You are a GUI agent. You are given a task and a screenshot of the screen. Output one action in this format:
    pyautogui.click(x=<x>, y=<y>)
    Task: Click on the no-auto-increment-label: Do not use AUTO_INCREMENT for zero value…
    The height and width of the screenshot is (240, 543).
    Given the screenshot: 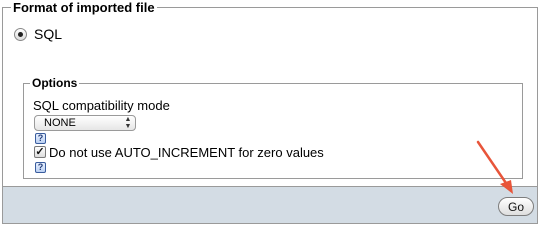 What is the action you would take?
    pyautogui.click(x=186, y=152)
    